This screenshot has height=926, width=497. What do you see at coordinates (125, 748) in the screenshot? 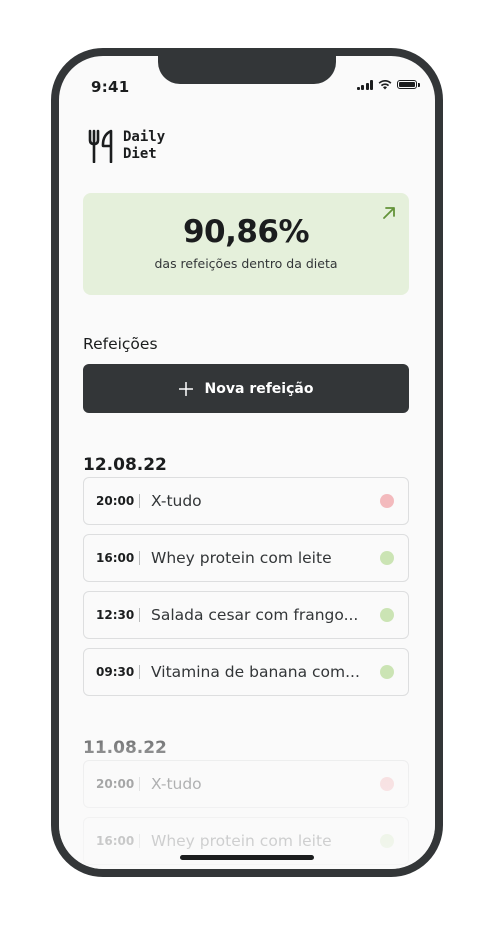
I see `day-date: 11.08.22` at bounding box center [125, 748].